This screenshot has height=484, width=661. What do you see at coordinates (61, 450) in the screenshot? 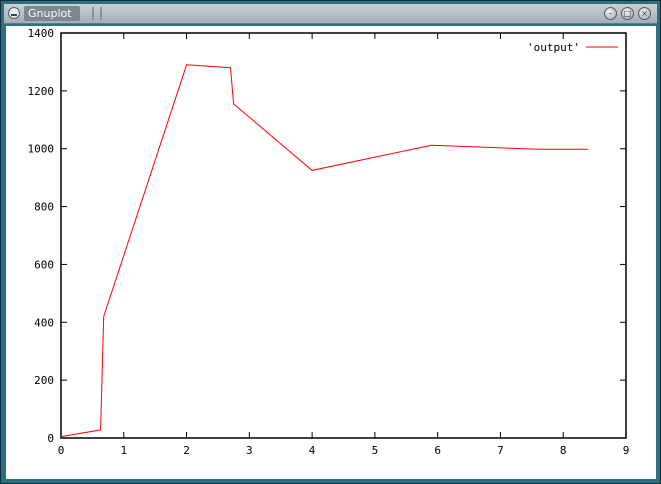
I see `x-tick-label: 0` at bounding box center [61, 450].